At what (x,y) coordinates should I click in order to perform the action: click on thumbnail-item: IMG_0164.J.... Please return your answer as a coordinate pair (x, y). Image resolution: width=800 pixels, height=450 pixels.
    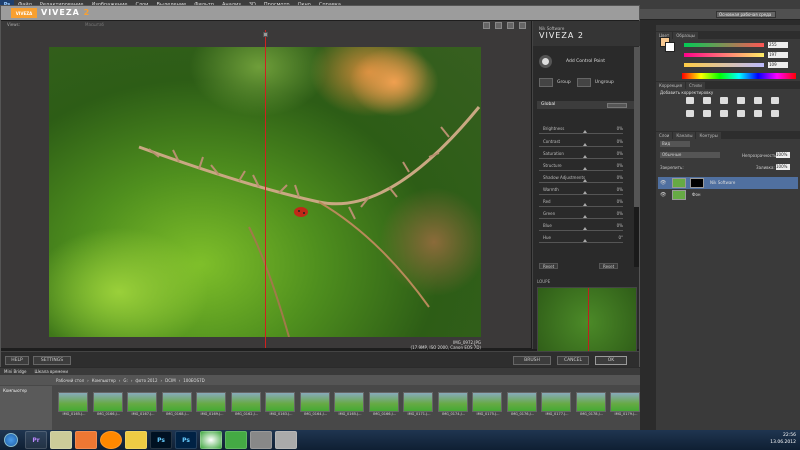
    Looking at the image, I should click on (315, 405).